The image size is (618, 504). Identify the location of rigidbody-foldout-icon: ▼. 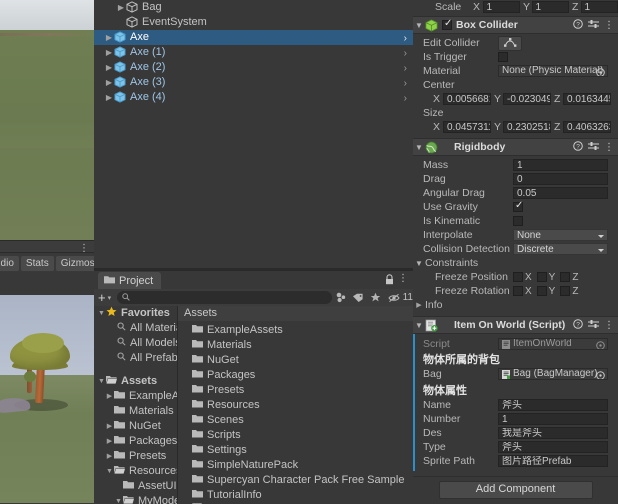
(419, 147).